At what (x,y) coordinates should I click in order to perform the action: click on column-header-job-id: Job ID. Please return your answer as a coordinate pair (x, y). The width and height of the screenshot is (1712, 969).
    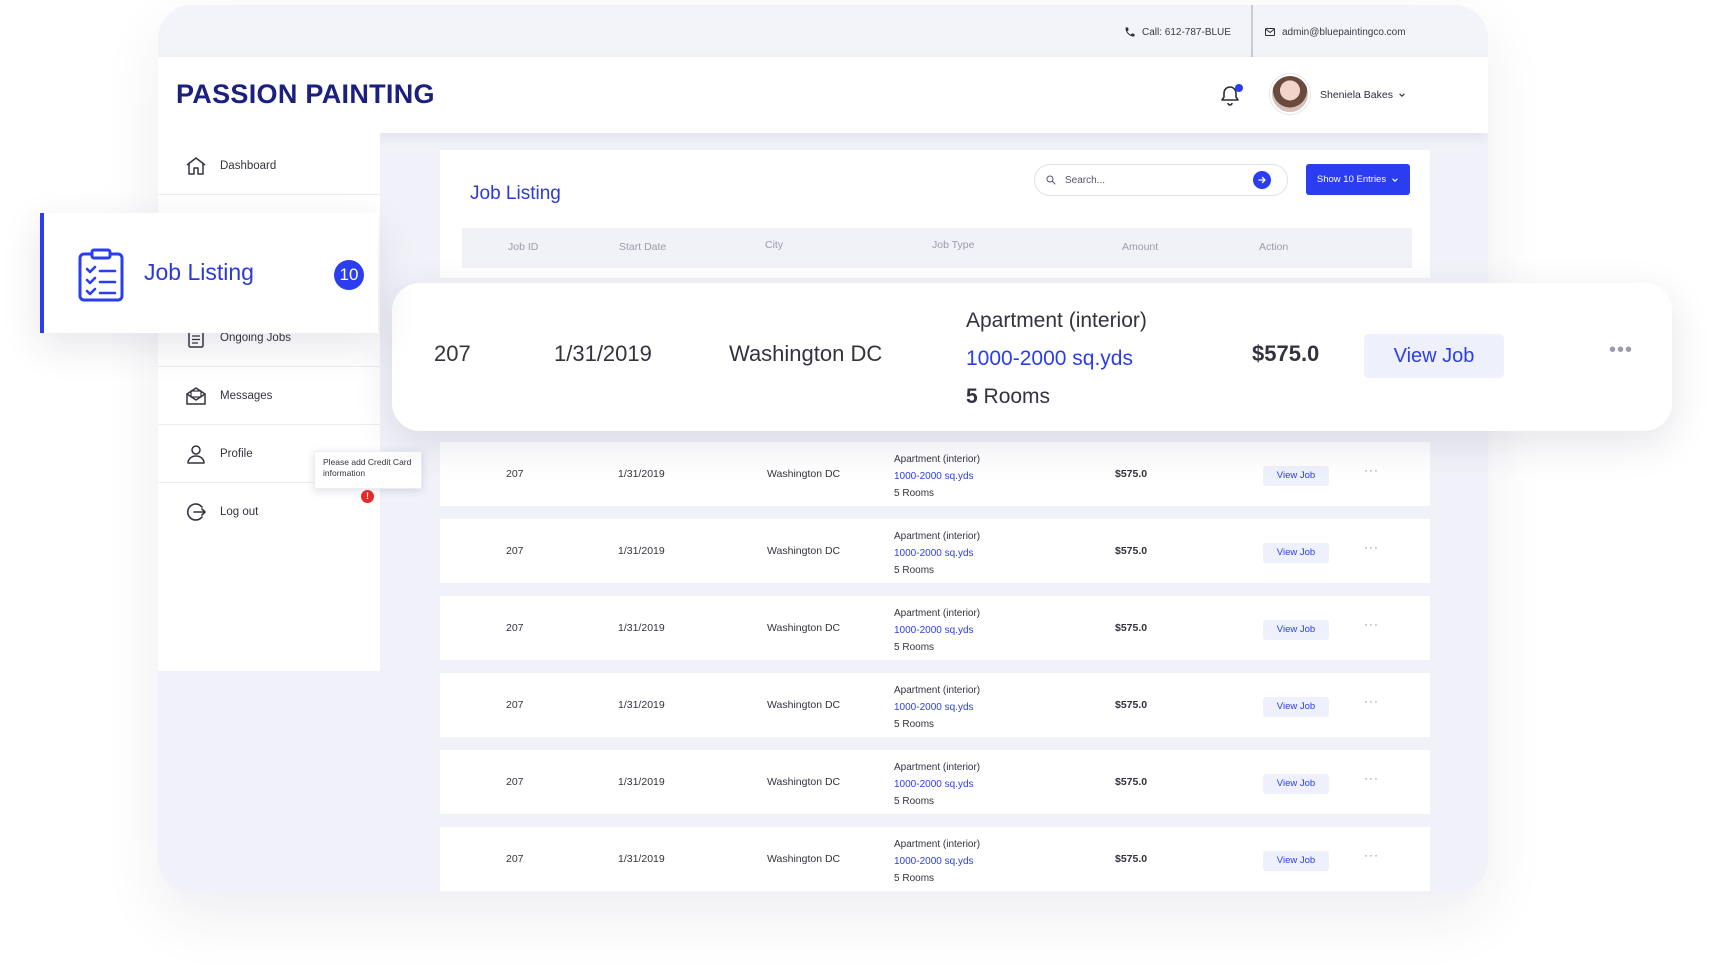
    Looking at the image, I should click on (523, 247).